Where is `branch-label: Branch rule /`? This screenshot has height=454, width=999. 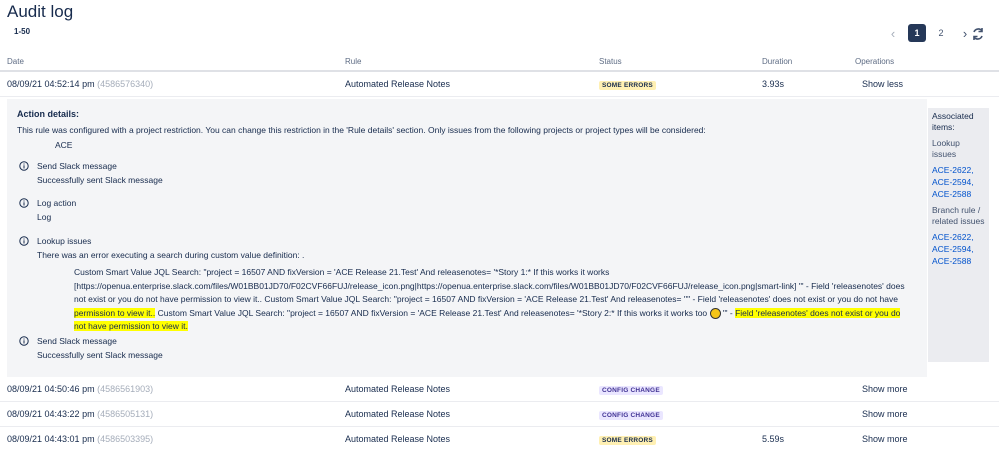
branch-label: Branch rule / is located at coordinates (956, 210).